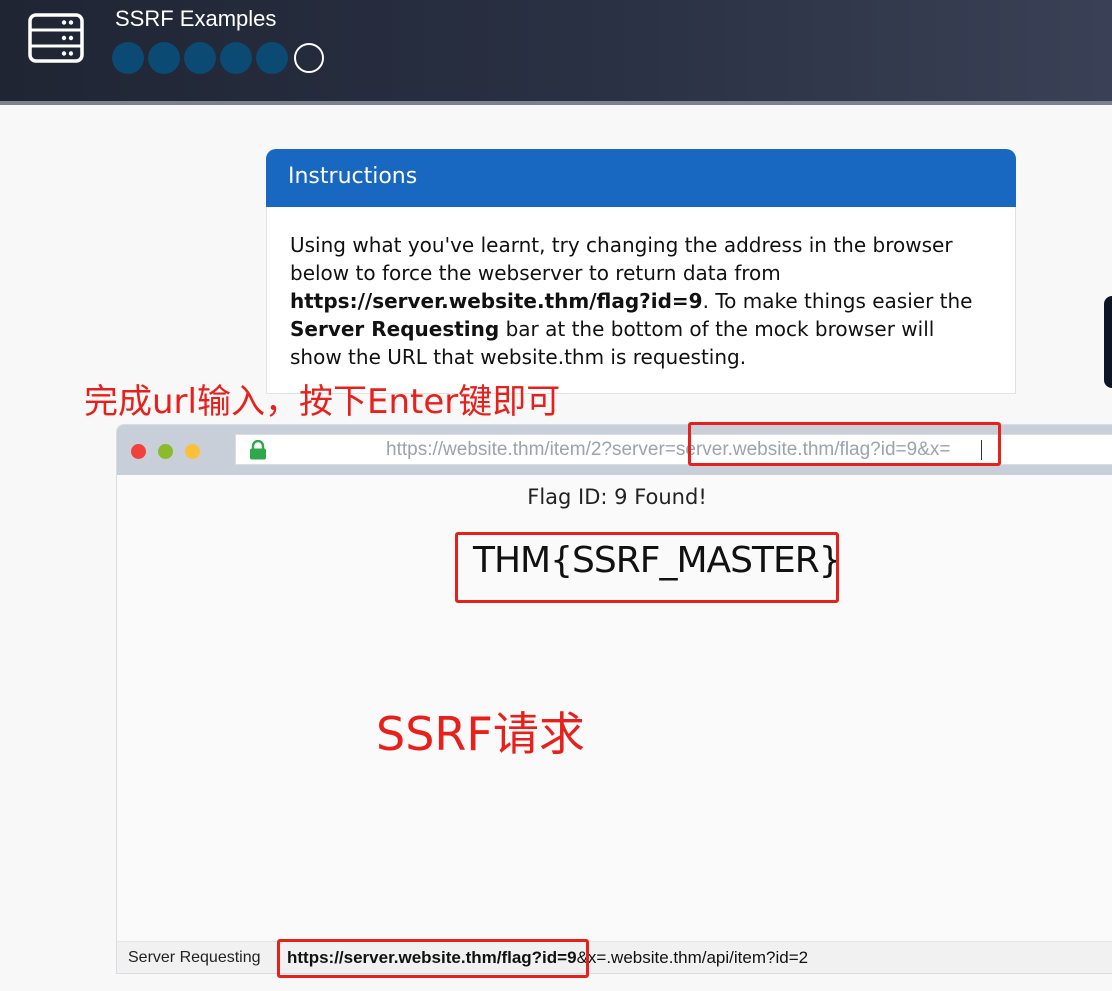  Describe the element at coordinates (322, 402) in the screenshot. I see `enter-hint-annotation: 完成url输入，按下Enter键即可` at that location.